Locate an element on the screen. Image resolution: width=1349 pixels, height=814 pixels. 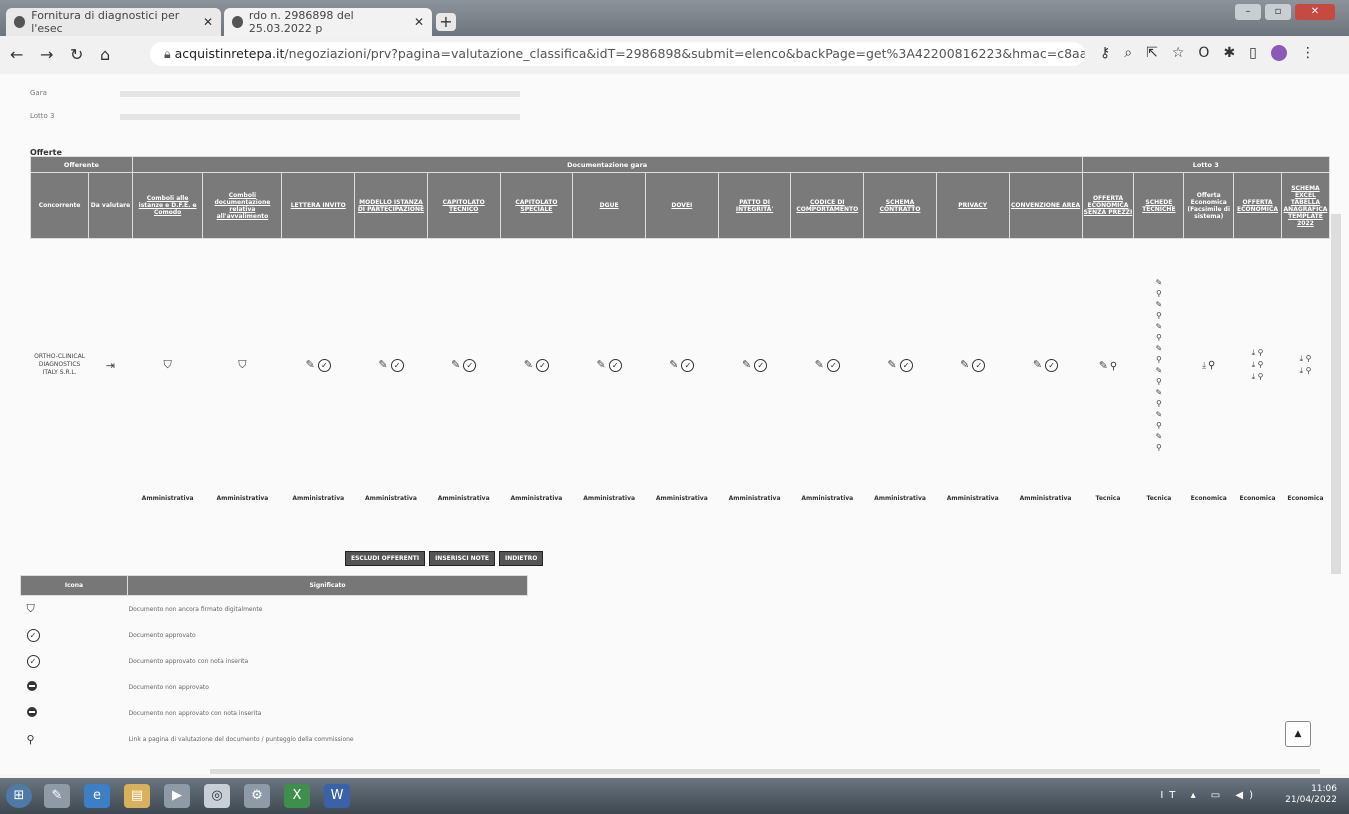
col-header-link: CONVENZIONE AREA is located at coordinates (1045, 205).